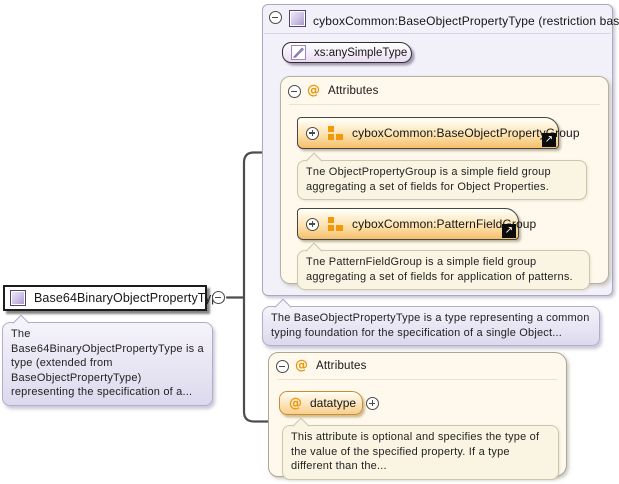  I want to click on panel-collapse-toggle, so click(275, 17).